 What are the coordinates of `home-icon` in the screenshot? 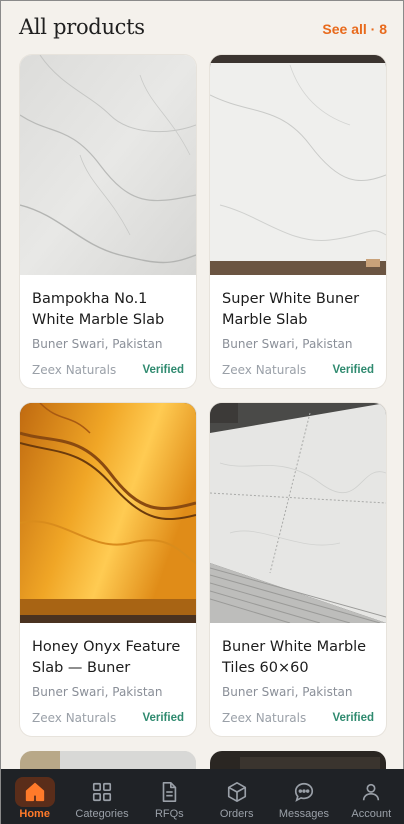 It's located at (34, 792).